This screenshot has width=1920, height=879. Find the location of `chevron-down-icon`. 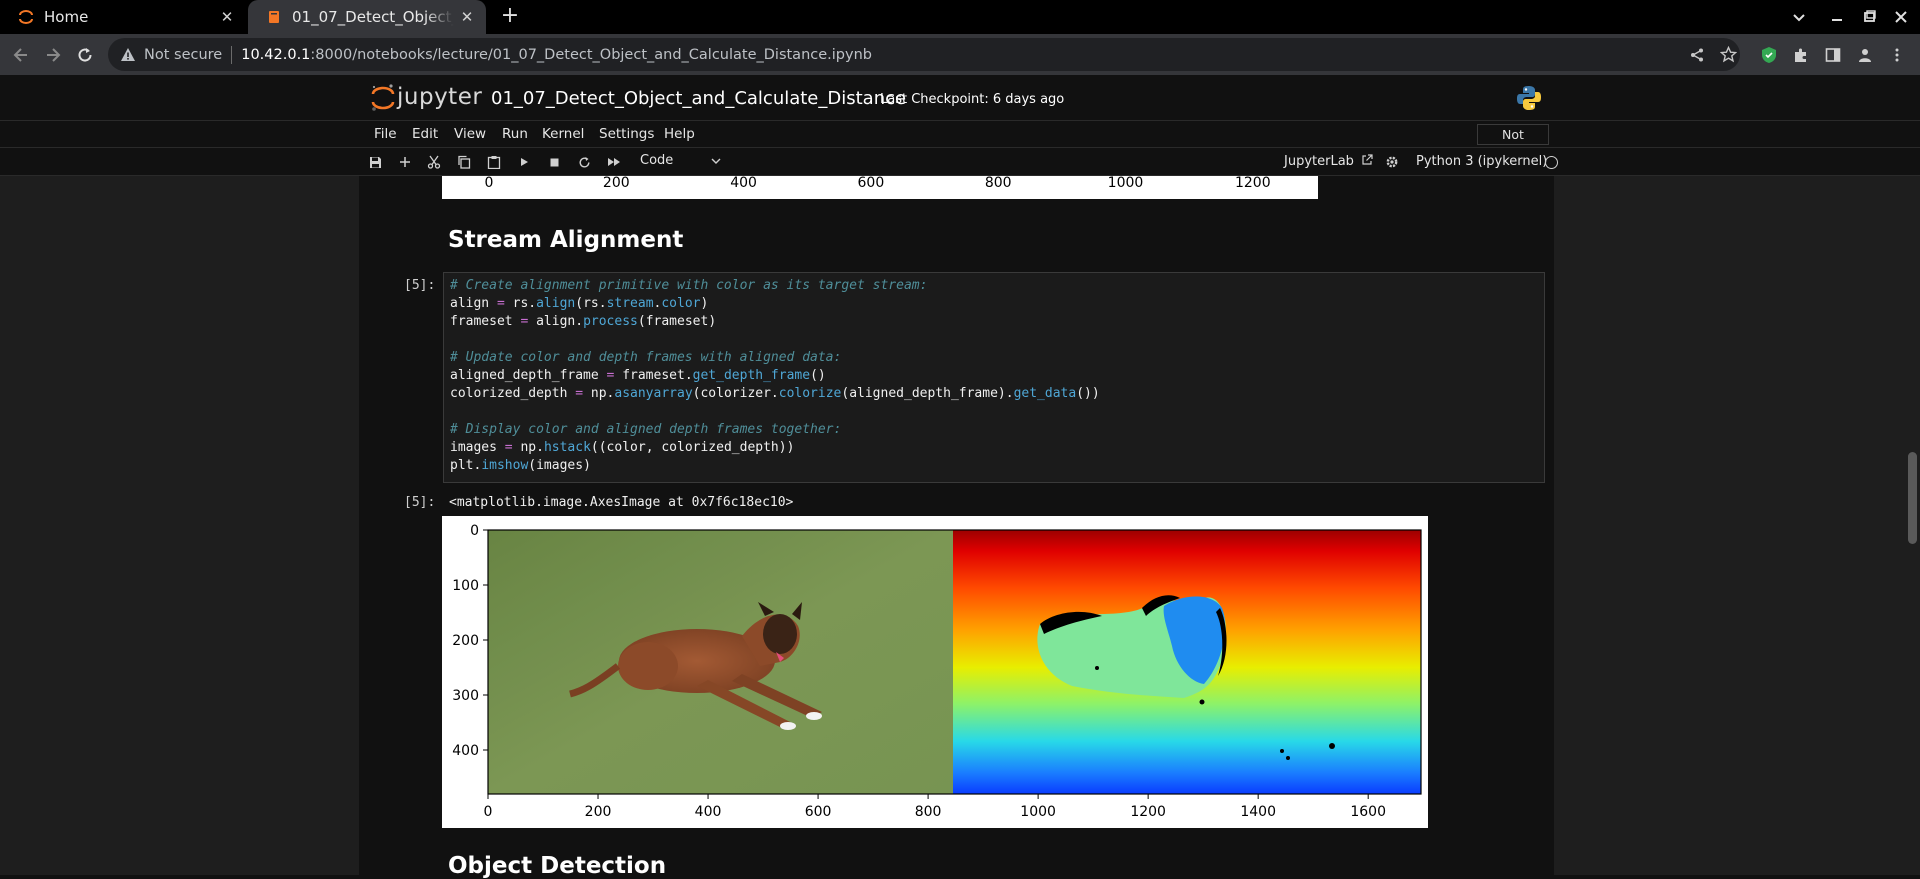

chevron-down-icon is located at coordinates (716, 161).